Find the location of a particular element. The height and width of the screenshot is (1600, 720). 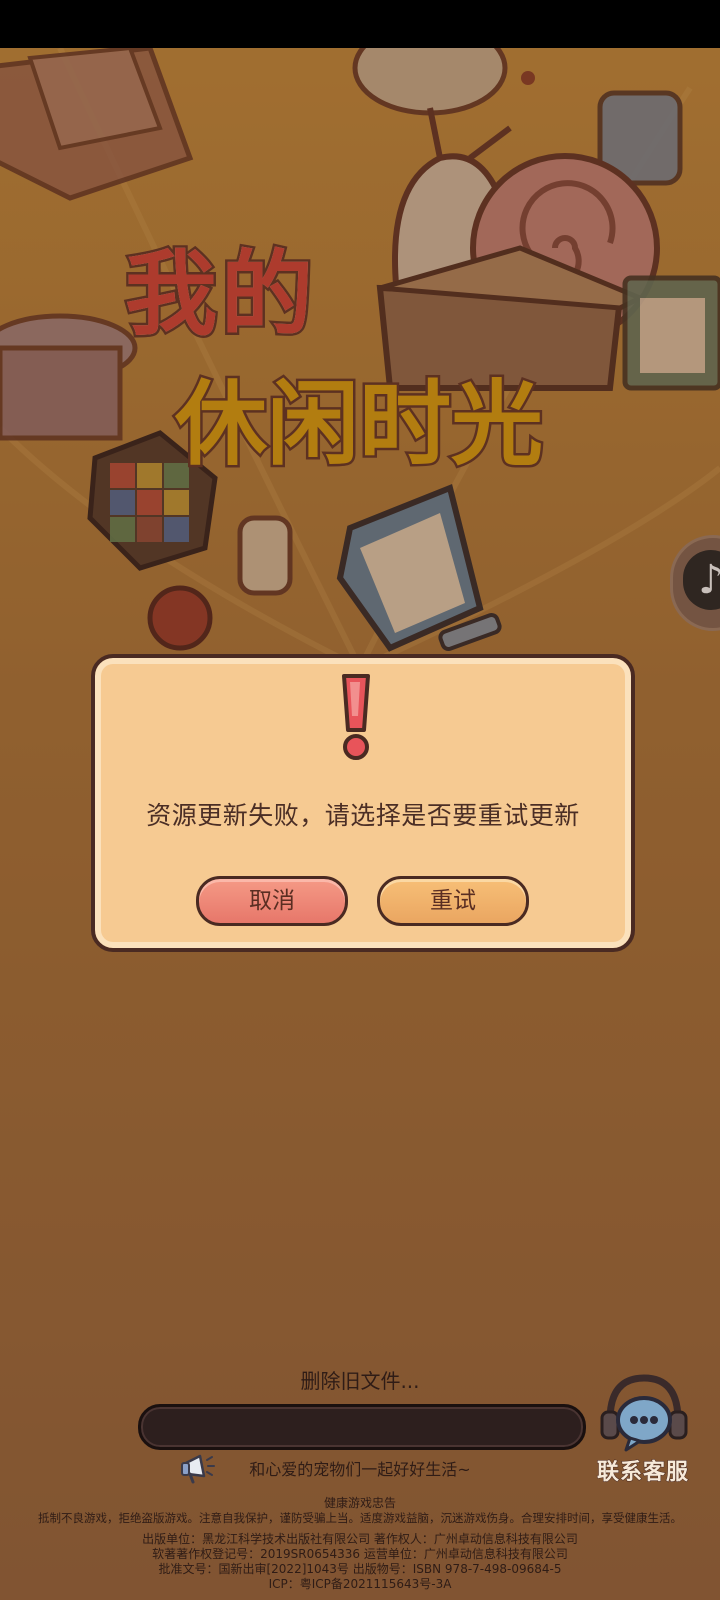

copyright-info: 软著著作权登记号：2019SR0654336 运营单位：广州卓动信息科技有限公司 is located at coordinates (360, 1554).